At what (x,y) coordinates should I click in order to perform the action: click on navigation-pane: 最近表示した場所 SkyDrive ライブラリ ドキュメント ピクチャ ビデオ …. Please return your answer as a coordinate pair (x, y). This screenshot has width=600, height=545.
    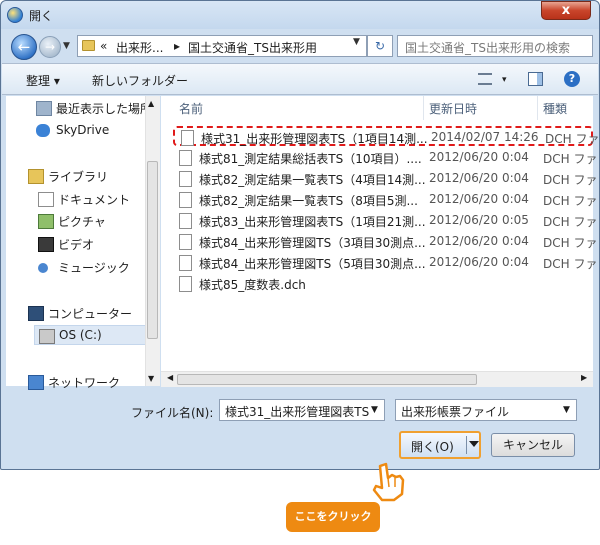
    Looking at the image, I should click on (83, 243).